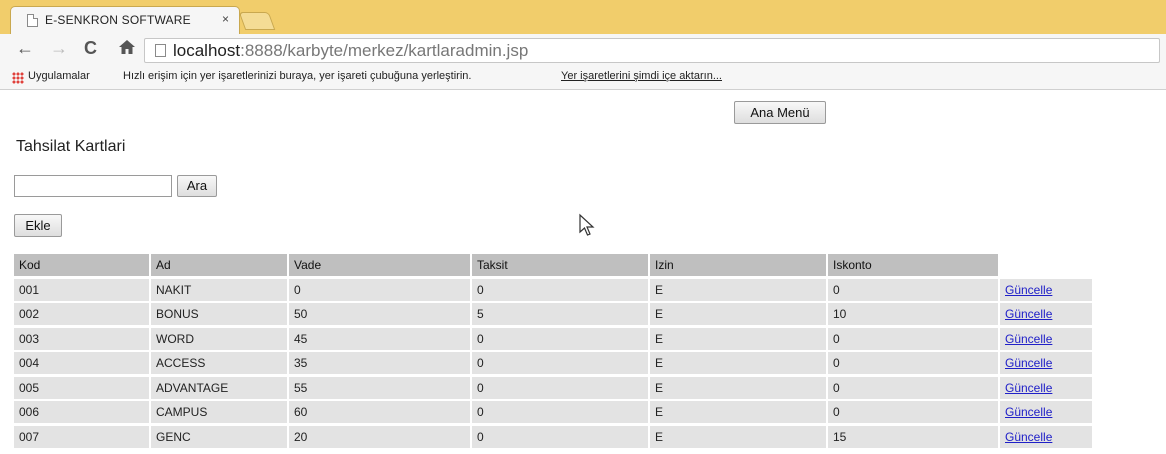 This screenshot has width=1166, height=454. What do you see at coordinates (127, 49) in the screenshot?
I see `home-icon` at bounding box center [127, 49].